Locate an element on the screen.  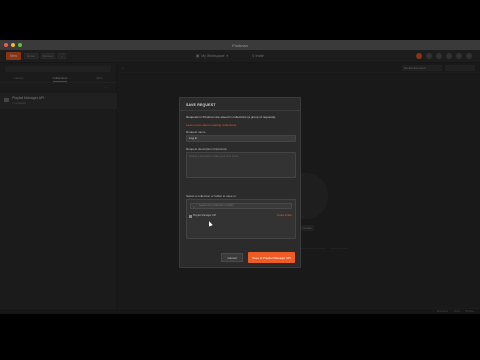
letterbox-top is located at coordinates (240, 20).